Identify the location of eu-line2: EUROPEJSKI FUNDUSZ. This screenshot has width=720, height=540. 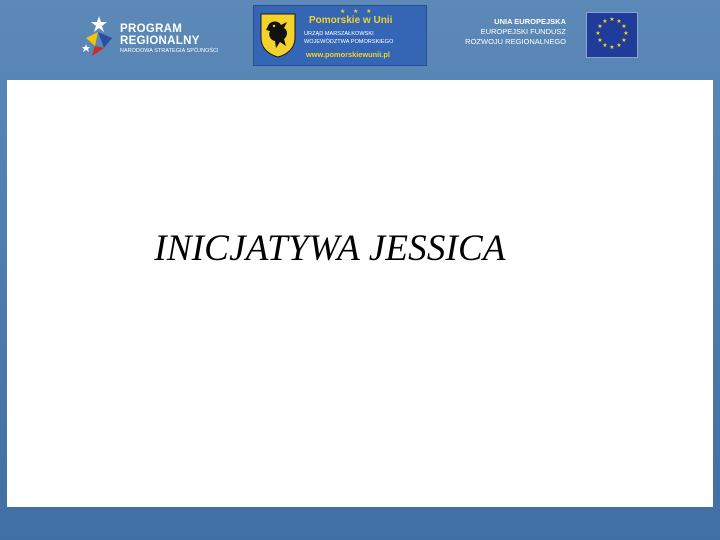
(523, 31).